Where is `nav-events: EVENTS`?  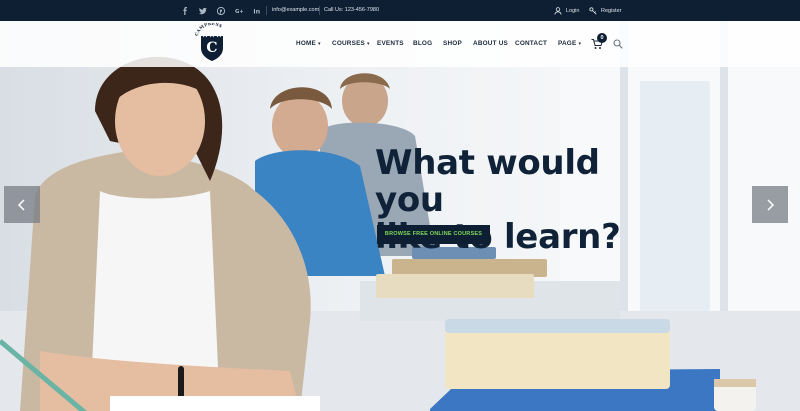 nav-events: EVENTS is located at coordinates (390, 43).